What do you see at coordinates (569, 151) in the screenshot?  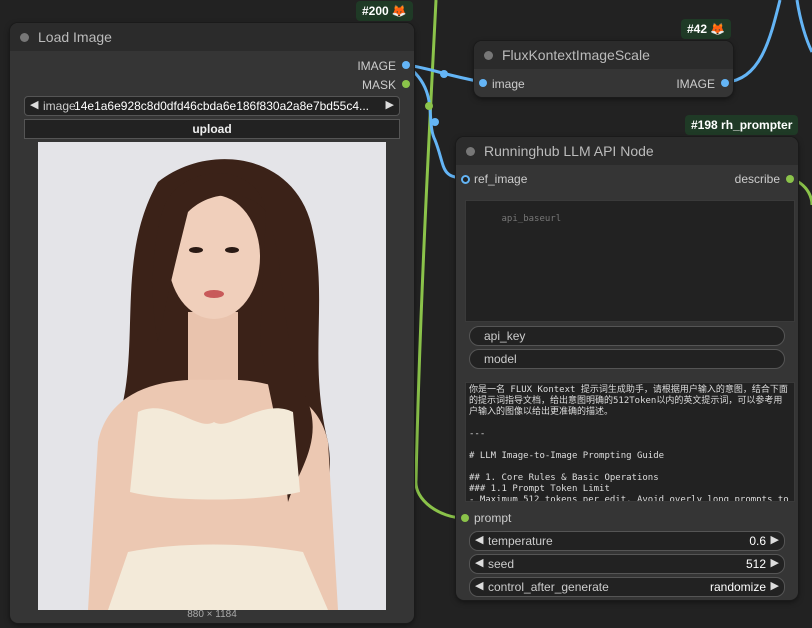 I see `node-title: Runninghub LLM API Node` at bounding box center [569, 151].